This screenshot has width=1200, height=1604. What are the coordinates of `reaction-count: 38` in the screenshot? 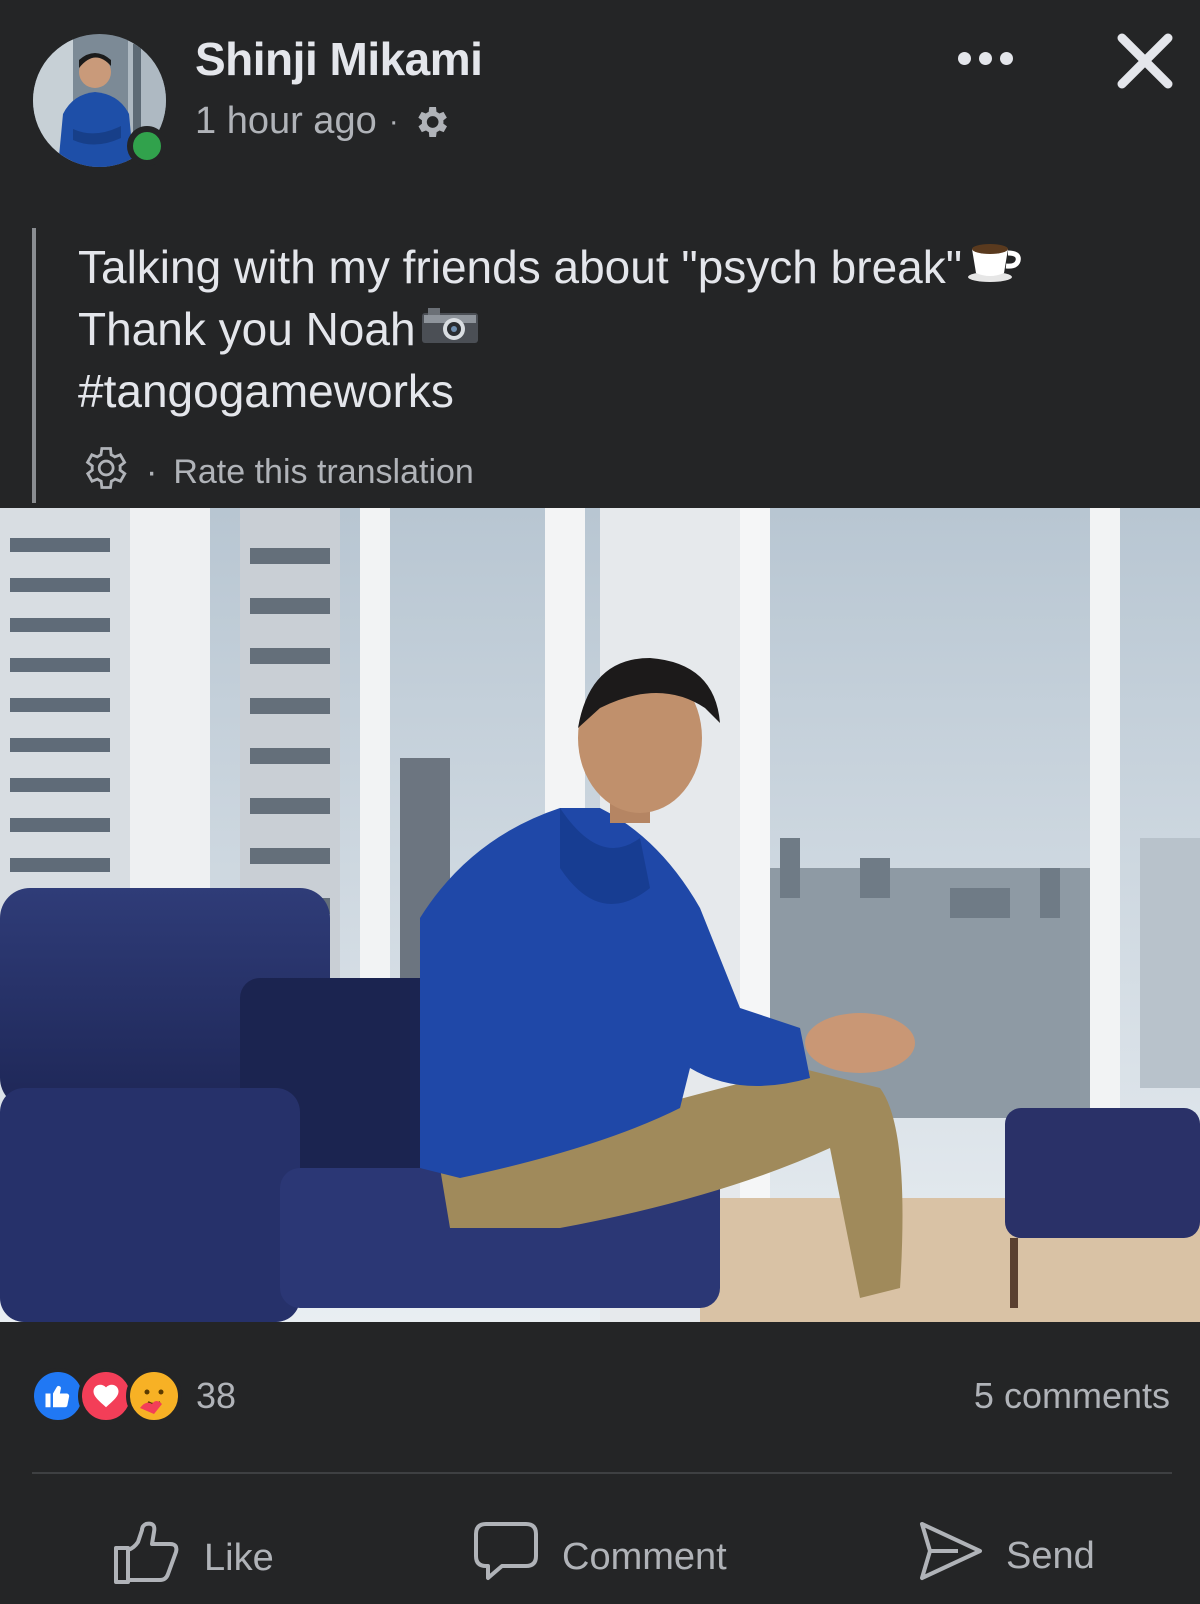 It's located at (216, 1395).